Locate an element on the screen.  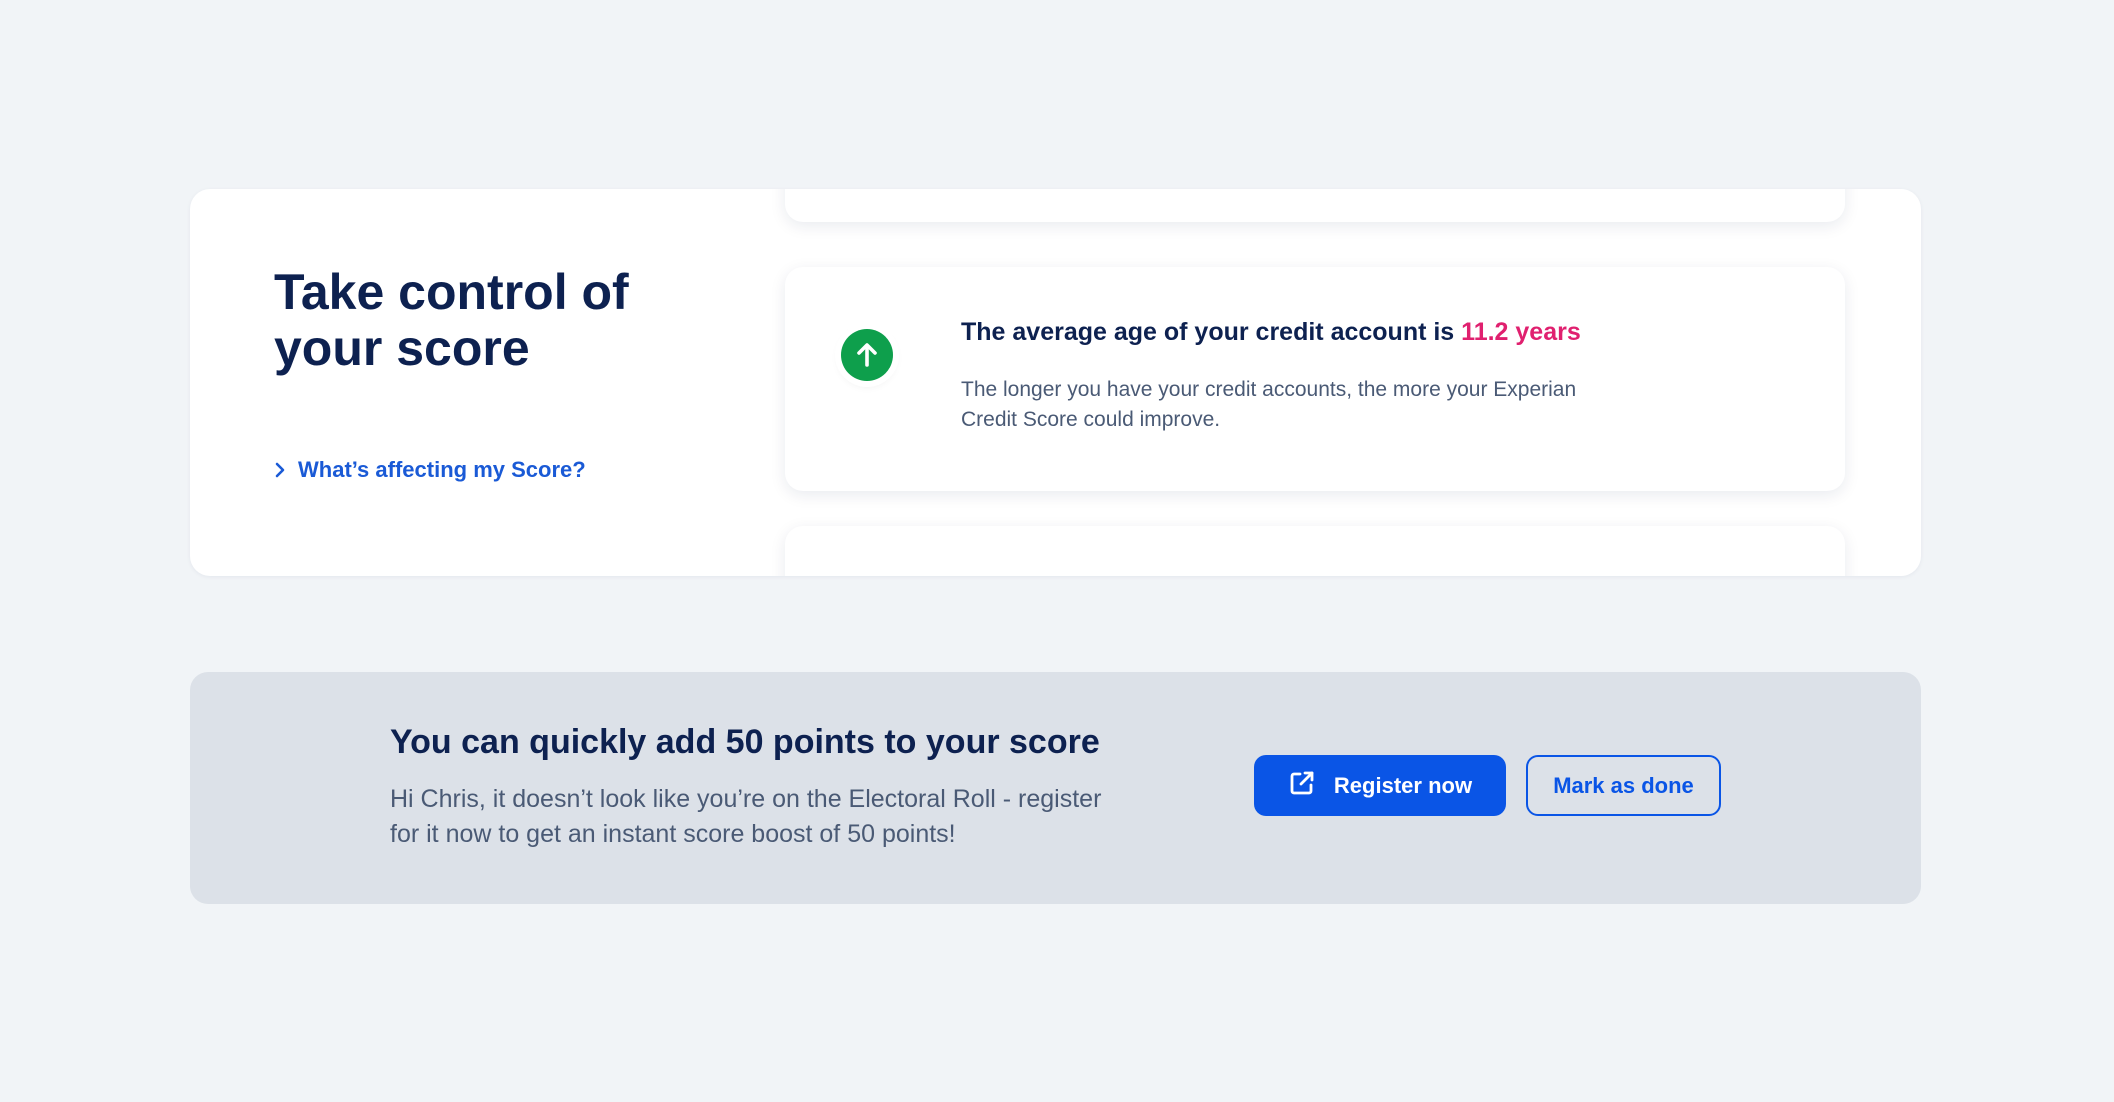
card-title: Take control of your score is located at coordinates (451, 320).